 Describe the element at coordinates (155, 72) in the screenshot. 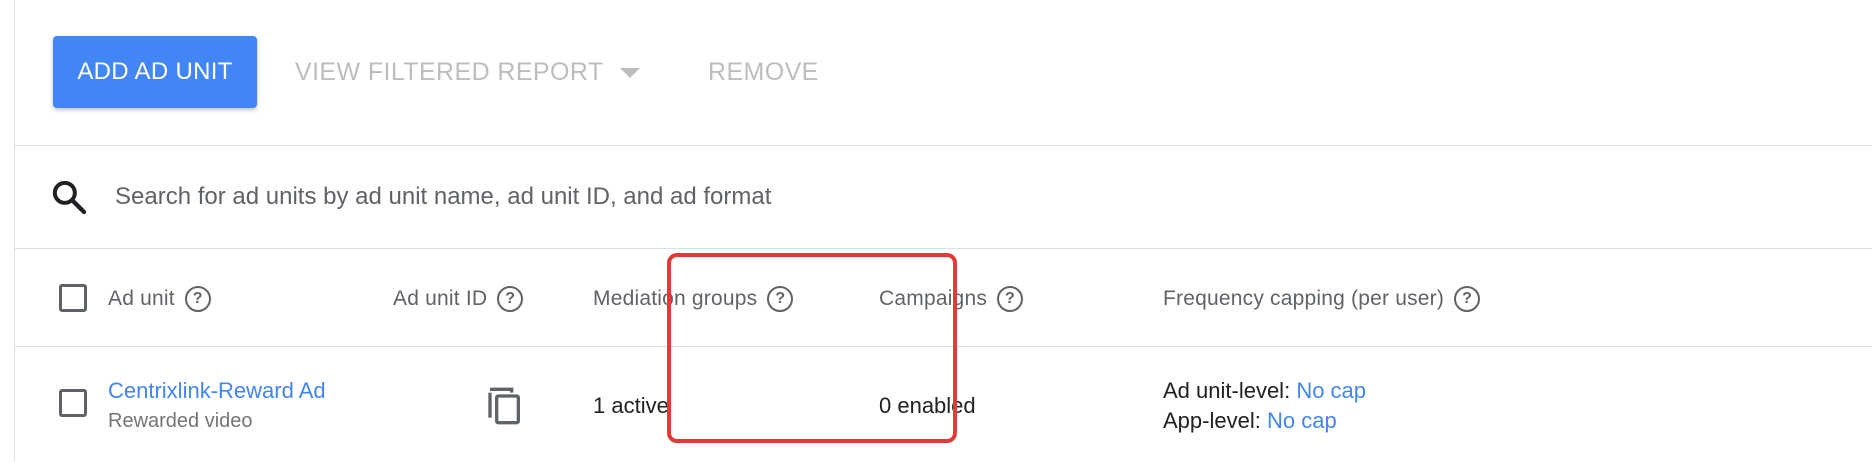

I see `add-ad-unit-button: ADD AD UNIT` at that location.